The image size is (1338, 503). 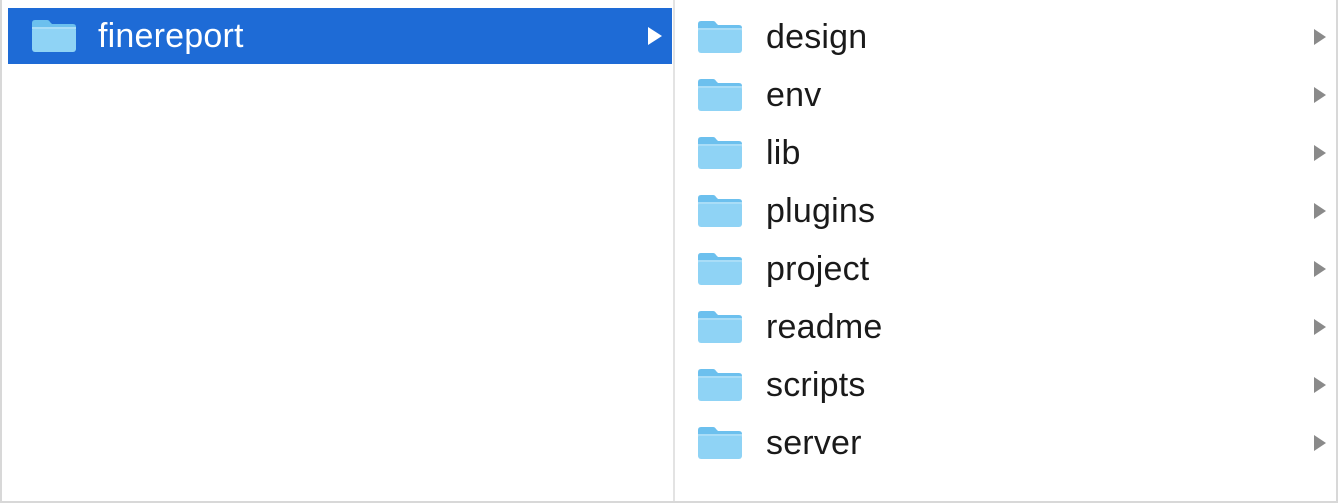 What do you see at coordinates (794, 94) in the screenshot?
I see `folder-label: env` at bounding box center [794, 94].